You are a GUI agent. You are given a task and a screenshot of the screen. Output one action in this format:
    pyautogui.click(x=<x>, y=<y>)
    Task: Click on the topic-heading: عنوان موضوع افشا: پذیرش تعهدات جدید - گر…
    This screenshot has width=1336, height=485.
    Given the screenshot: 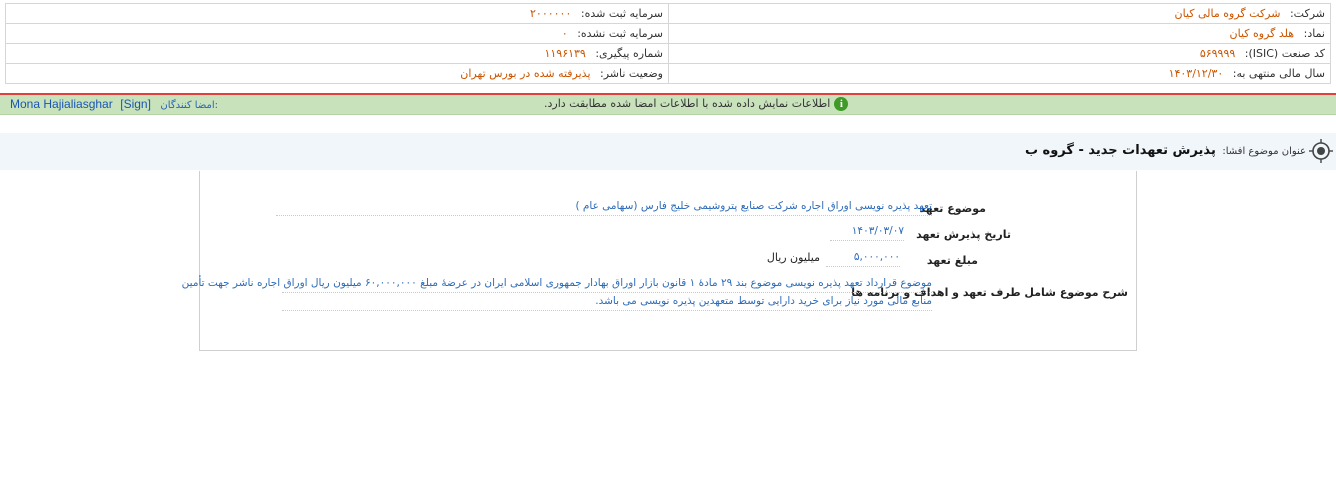 What is the action you would take?
    pyautogui.click(x=1165, y=150)
    